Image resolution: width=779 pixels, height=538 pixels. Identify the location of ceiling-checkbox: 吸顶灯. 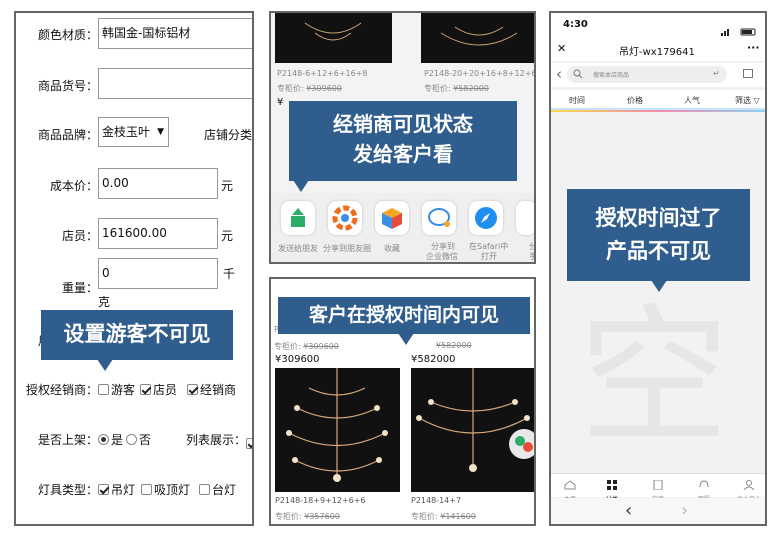
(165, 489).